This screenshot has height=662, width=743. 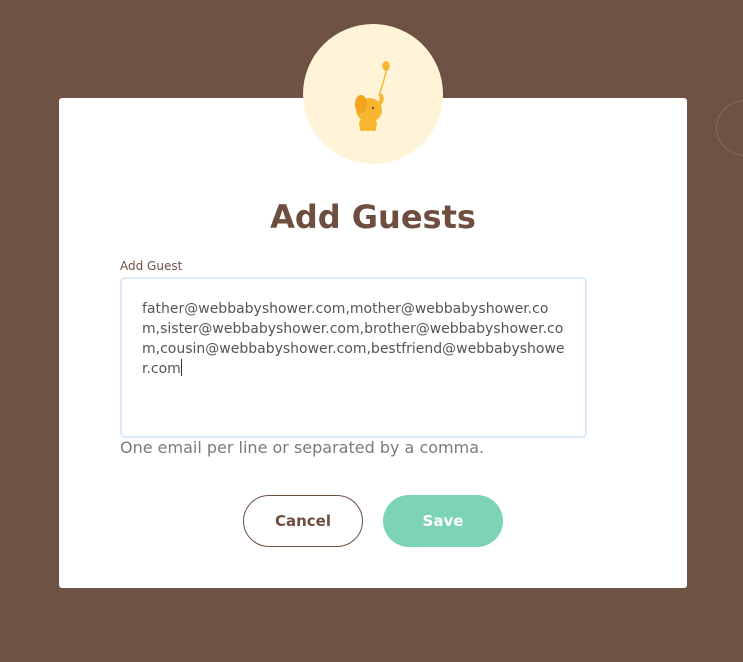 What do you see at coordinates (303, 521) in the screenshot?
I see `cancel-button: Cancel` at bounding box center [303, 521].